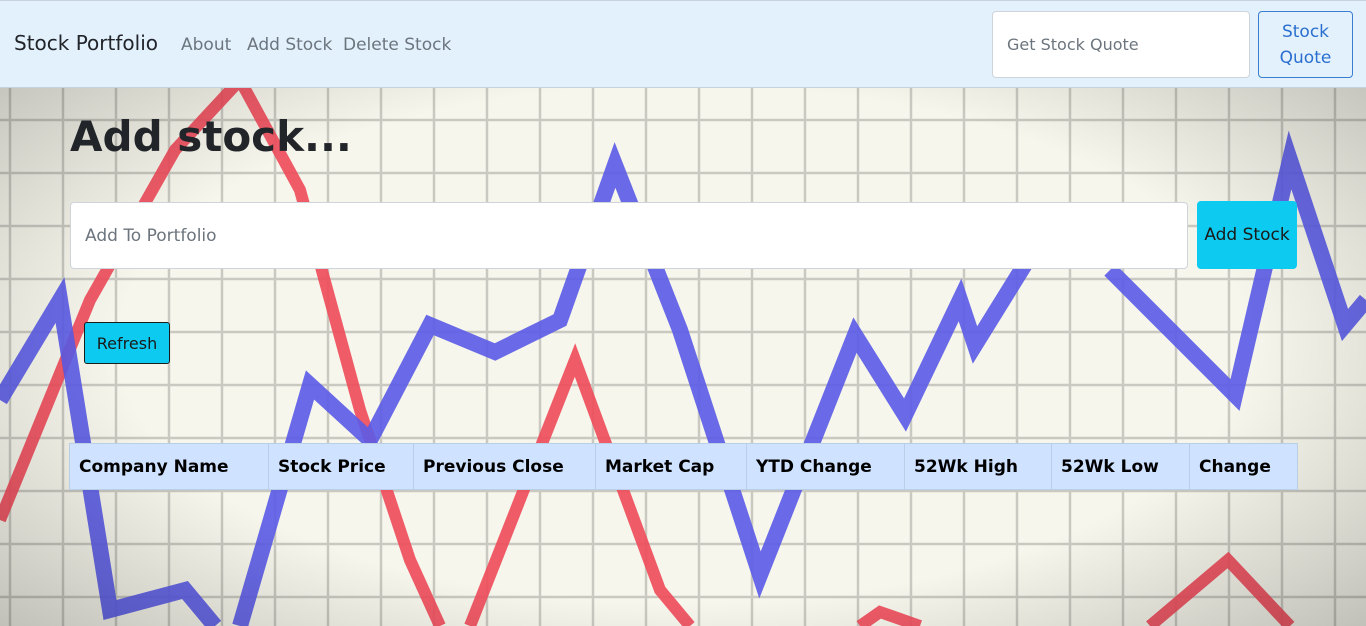  What do you see at coordinates (1121, 44) in the screenshot?
I see `stock-quote-input` at bounding box center [1121, 44].